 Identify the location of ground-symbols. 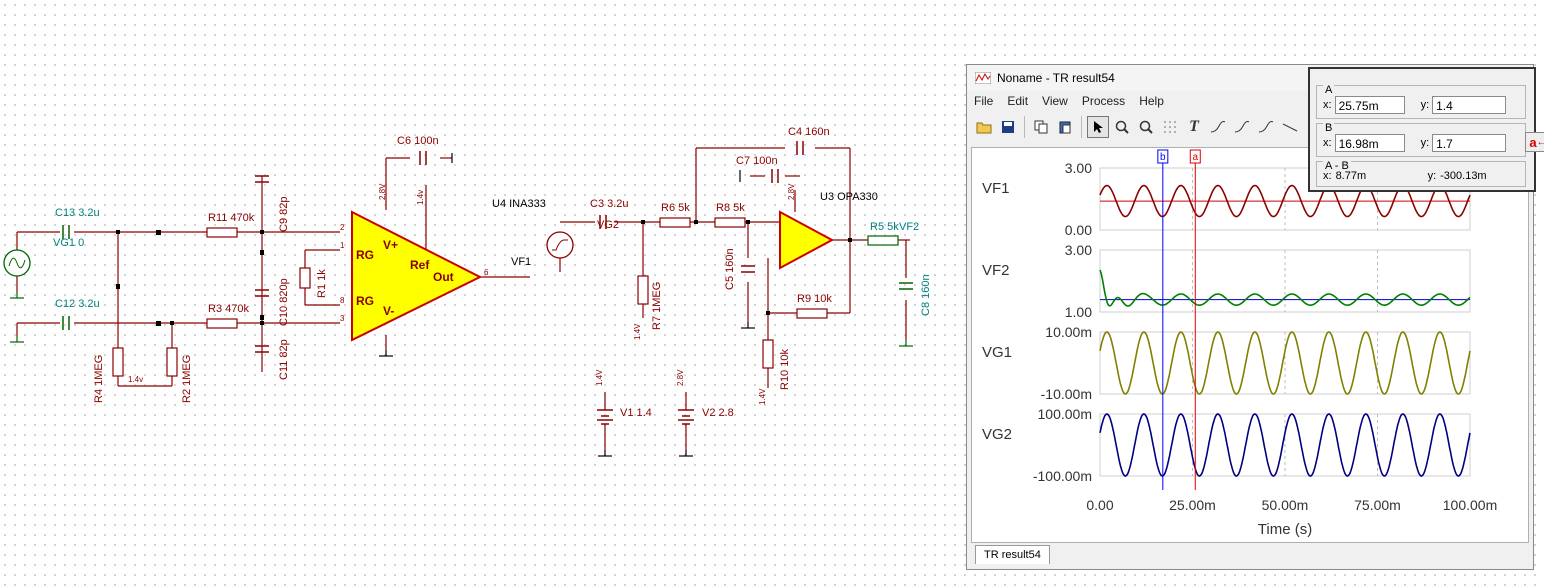
(461, 319).